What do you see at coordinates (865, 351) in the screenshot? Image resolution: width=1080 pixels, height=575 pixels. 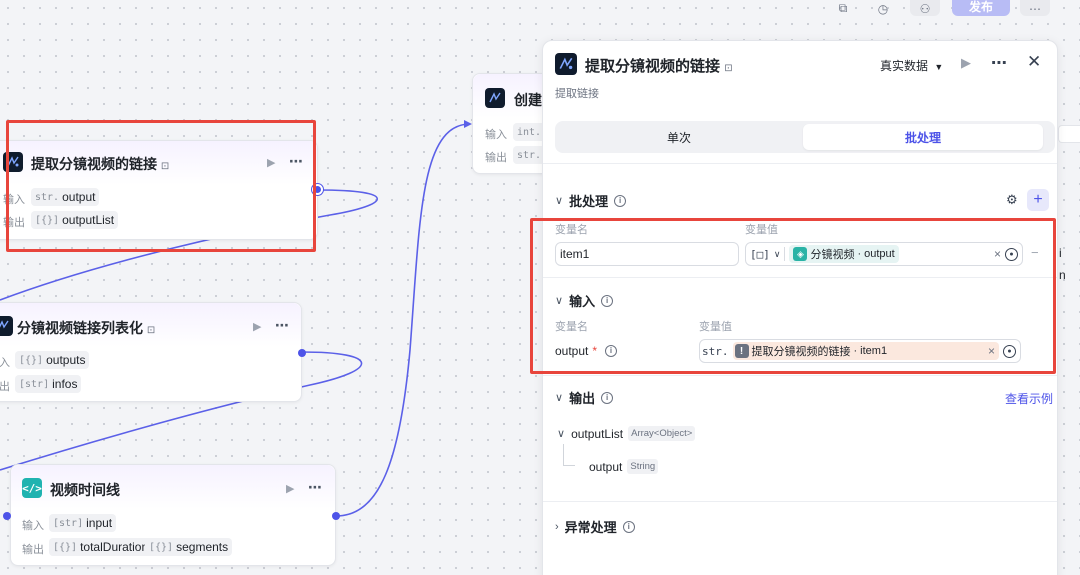 I see `reference-chip: ! 提取分镜视频的链接 · item1 ×` at bounding box center [865, 351].